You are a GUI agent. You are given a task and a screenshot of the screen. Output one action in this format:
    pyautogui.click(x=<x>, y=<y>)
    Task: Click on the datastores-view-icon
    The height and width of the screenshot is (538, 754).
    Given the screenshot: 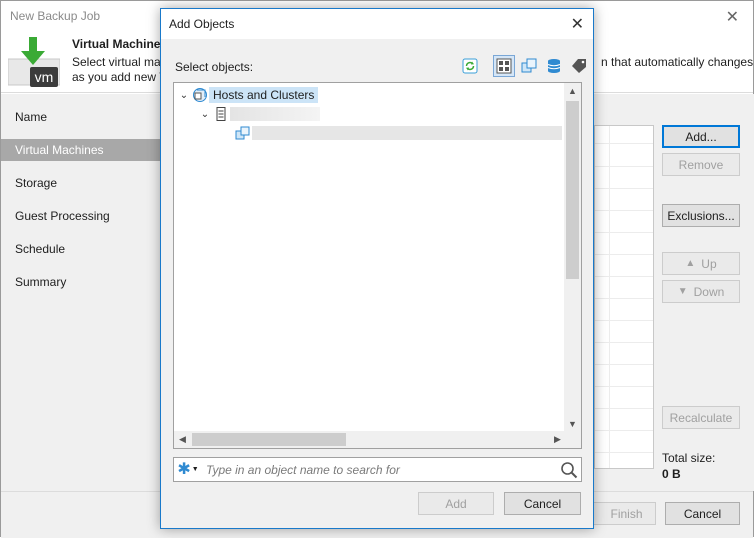 What is the action you would take?
    pyautogui.click(x=554, y=66)
    